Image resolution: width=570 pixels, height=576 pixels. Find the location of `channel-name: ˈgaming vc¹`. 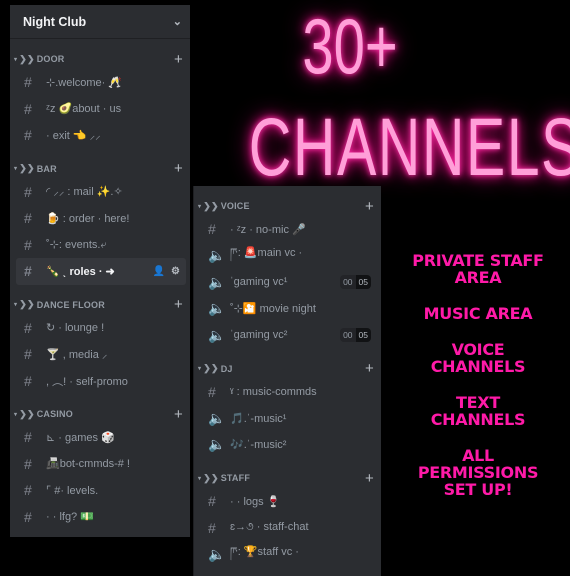

channel-name: ˈgaming vc¹ is located at coordinates (259, 282).